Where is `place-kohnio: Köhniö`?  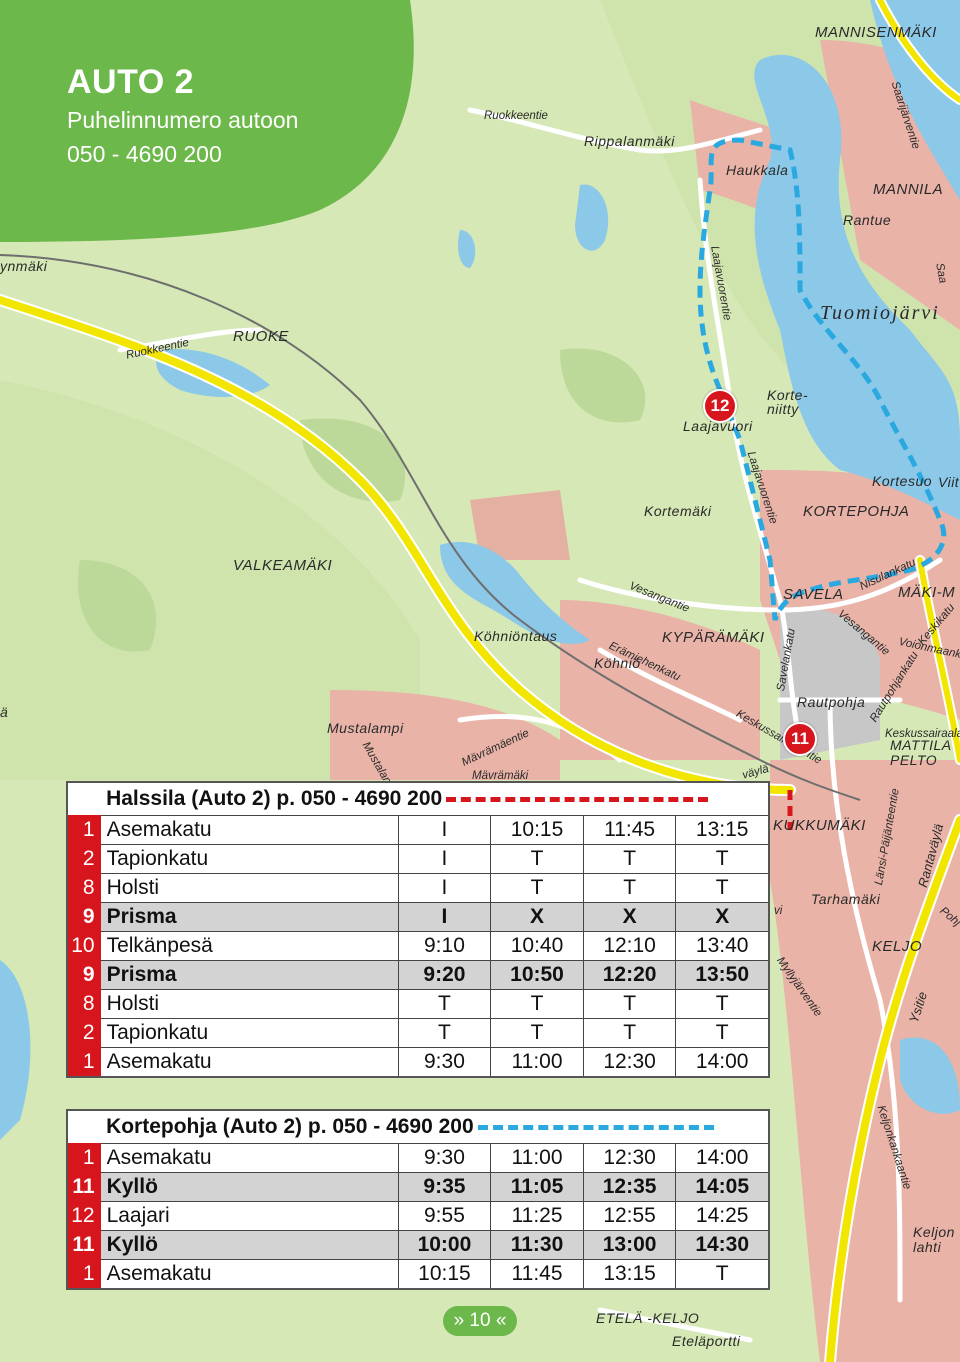
place-kohnio: Köhniö is located at coordinates (617, 663).